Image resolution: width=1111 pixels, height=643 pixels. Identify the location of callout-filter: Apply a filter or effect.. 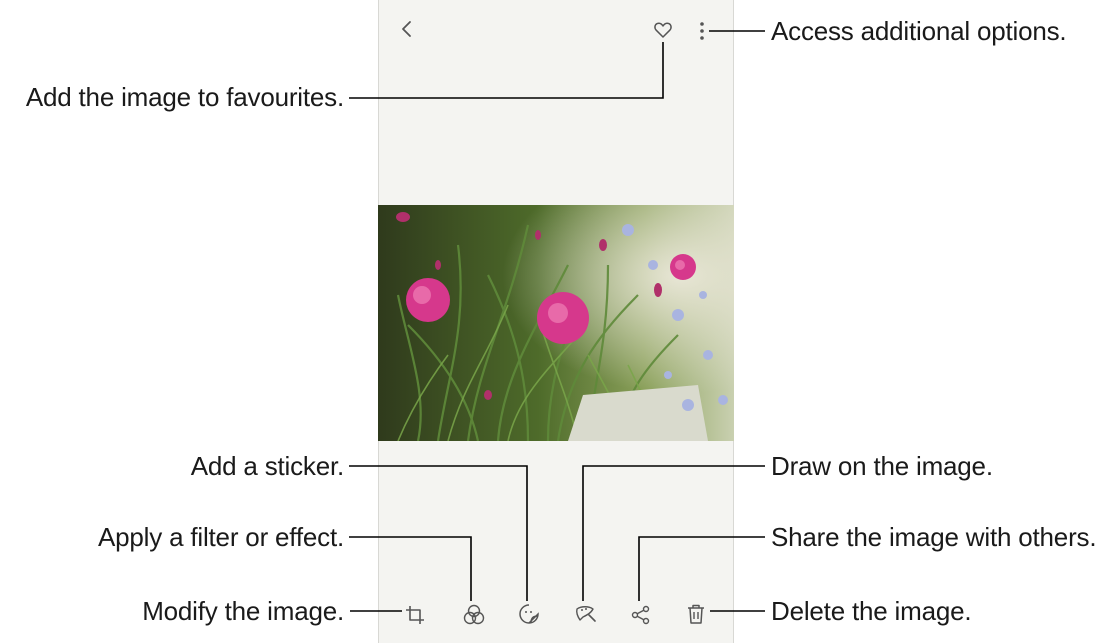
(221, 537).